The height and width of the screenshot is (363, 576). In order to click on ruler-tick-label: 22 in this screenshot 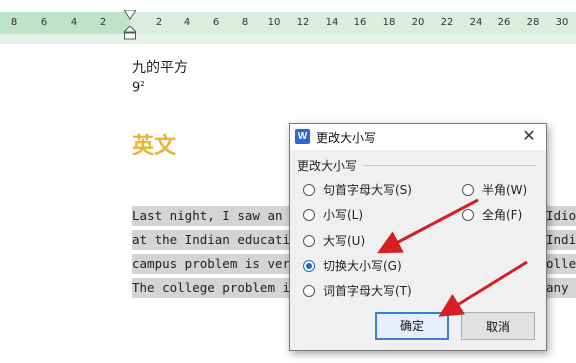, I will do `click(447, 22)`.